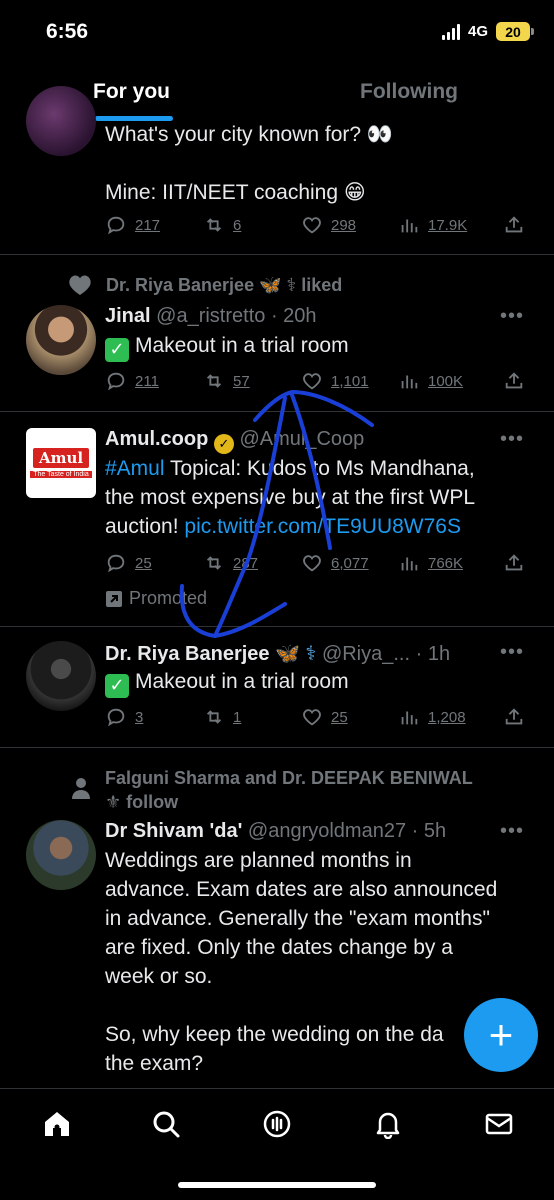 Image resolution: width=554 pixels, height=1200 pixels. Describe the element at coordinates (430, 381) in the screenshot. I see `views-button: 100K` at that location.